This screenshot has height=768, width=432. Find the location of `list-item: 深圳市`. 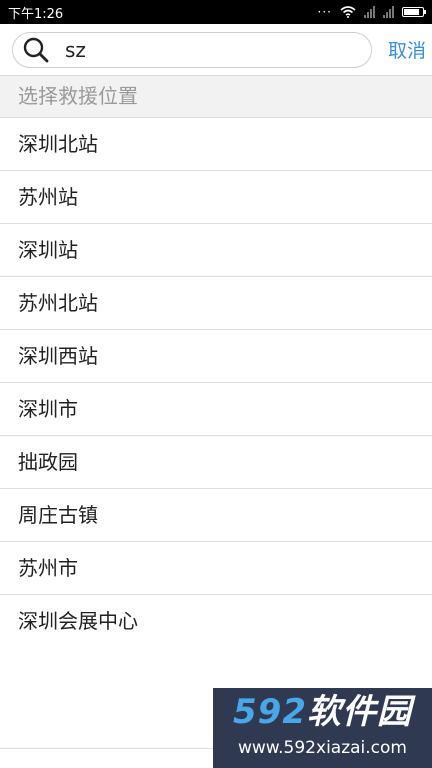

list-item: 深圳市 is located at coordinates (216, 409).